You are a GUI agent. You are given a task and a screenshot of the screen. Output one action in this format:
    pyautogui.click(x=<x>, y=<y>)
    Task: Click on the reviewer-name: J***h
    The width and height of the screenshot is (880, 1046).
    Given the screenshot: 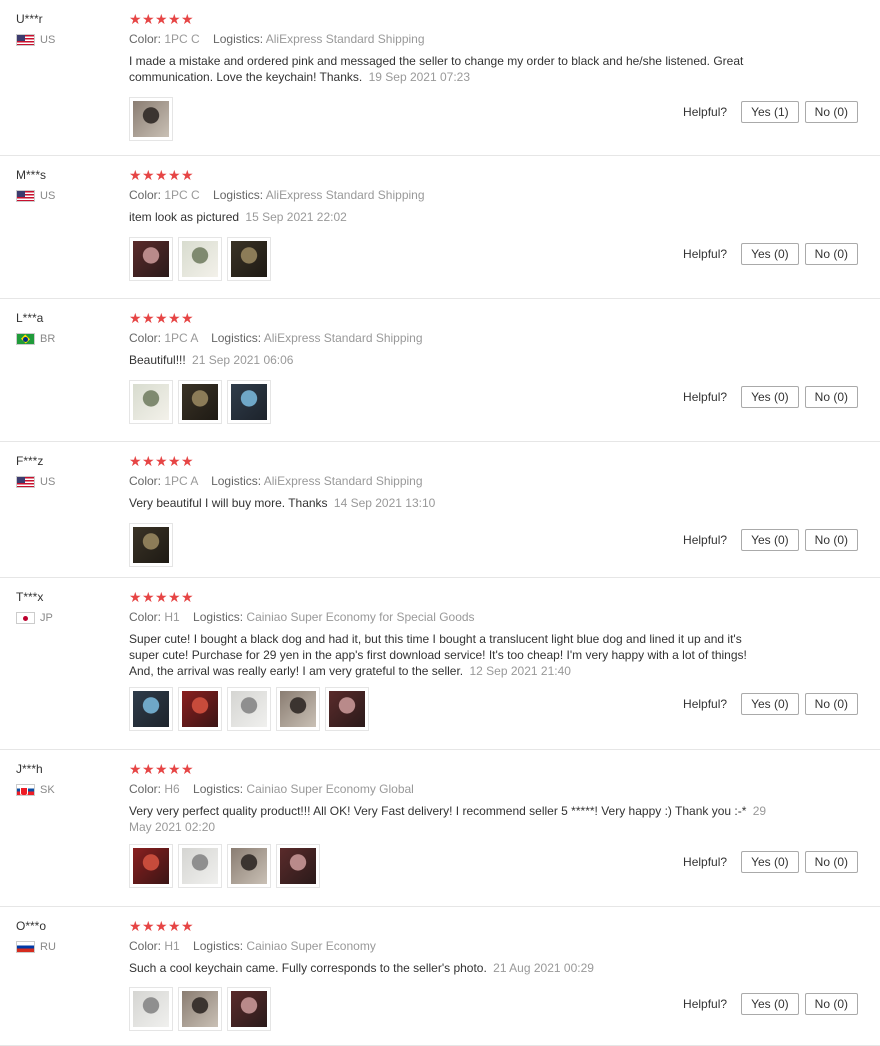 What is the action you would take?
    pyautogui.click(x=29, y=769)
    